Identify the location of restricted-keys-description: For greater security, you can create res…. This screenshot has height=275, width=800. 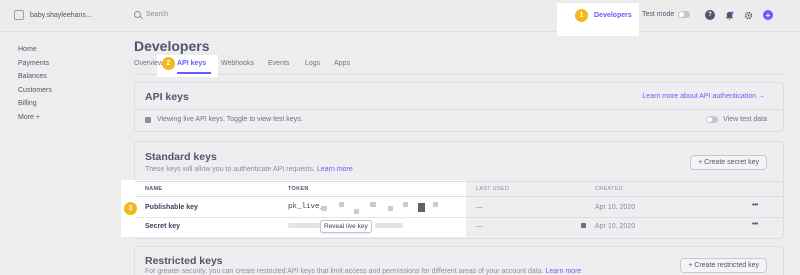
(363, 271).